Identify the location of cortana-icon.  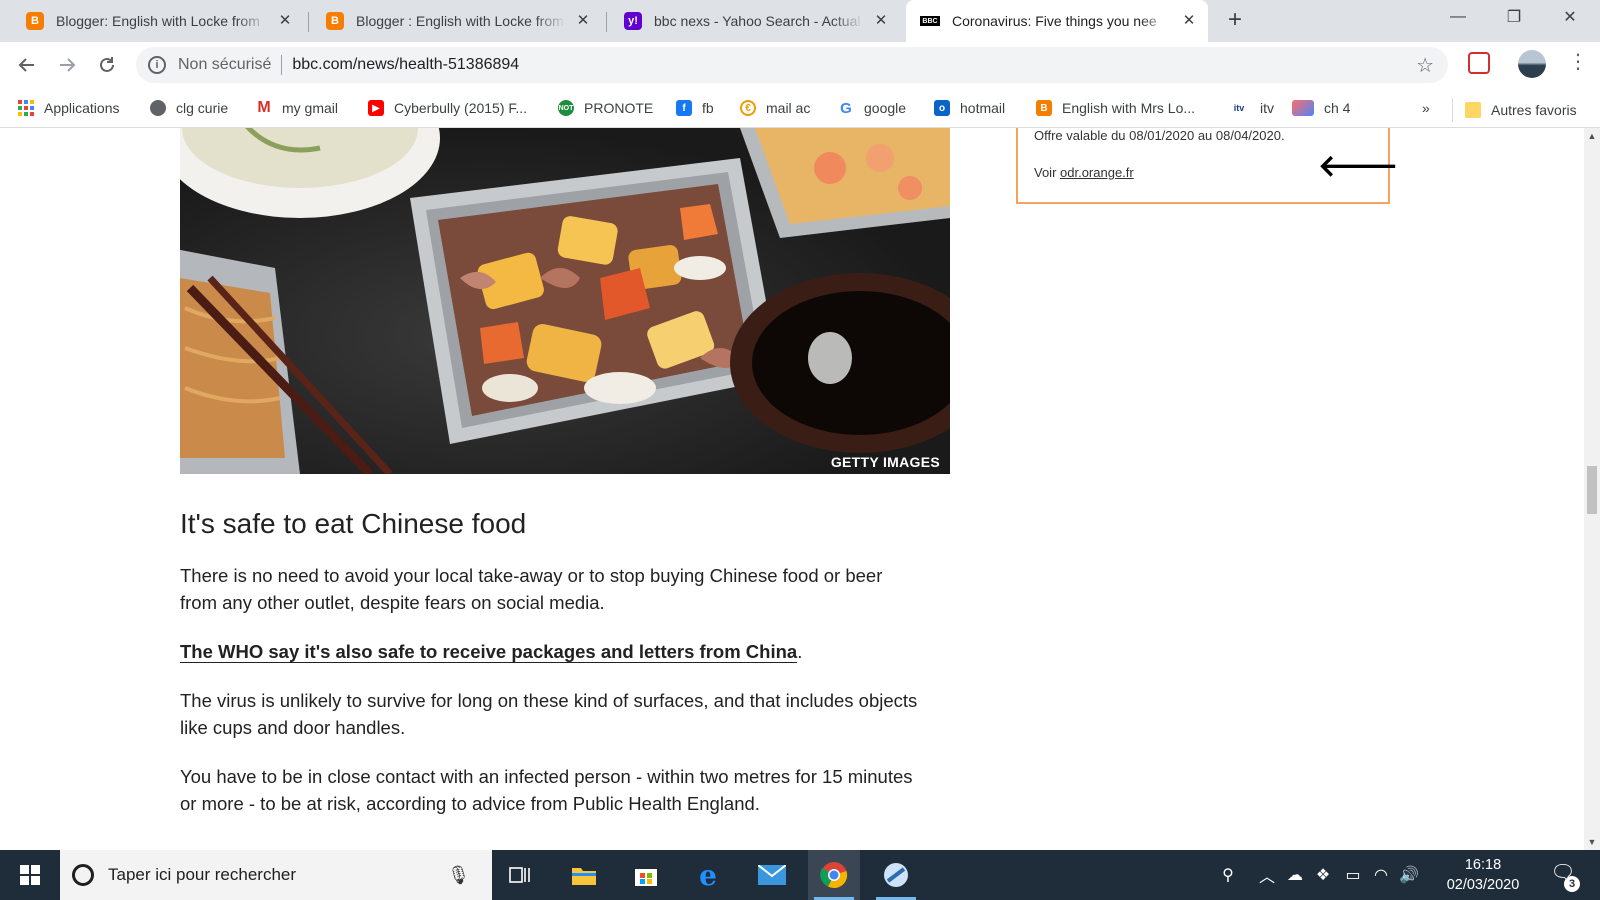
(83, 875).